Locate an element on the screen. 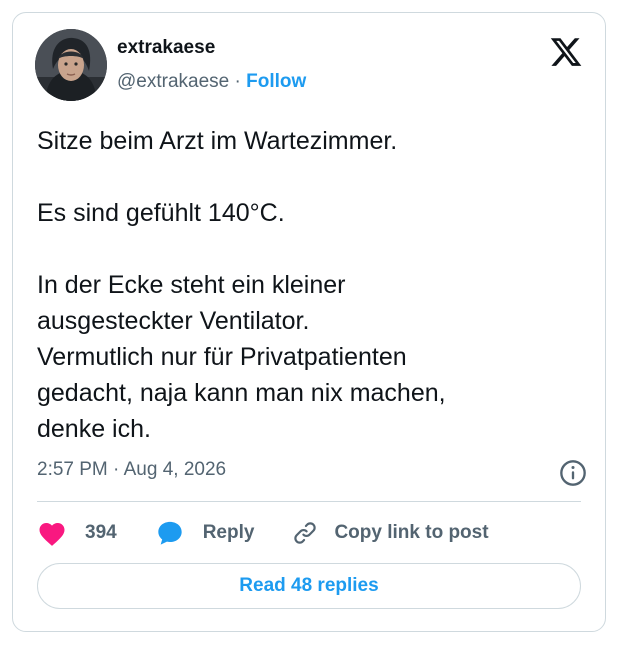  avatar is located at coordinates (71, 65).